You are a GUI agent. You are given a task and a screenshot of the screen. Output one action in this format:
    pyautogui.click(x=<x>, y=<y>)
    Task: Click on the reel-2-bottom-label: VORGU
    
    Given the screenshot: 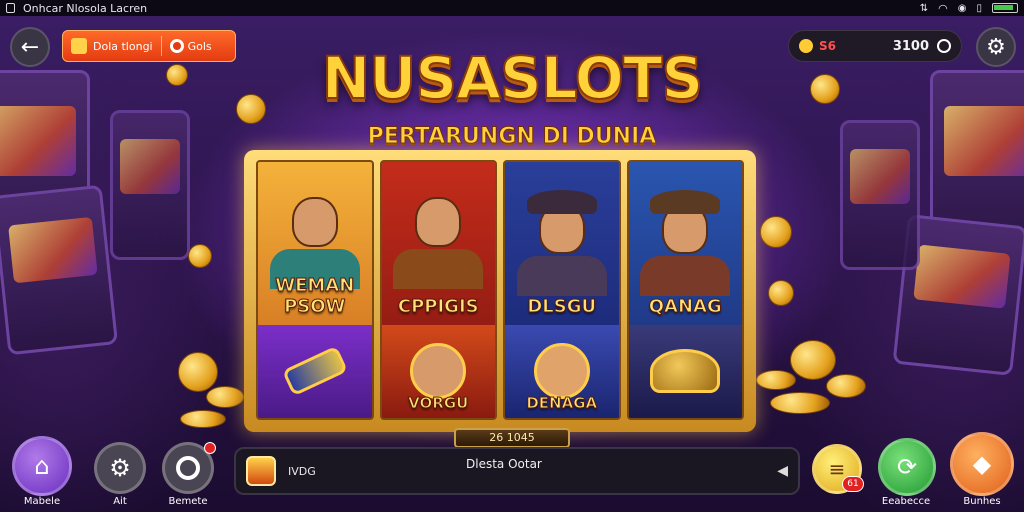 What is the action you would take?
    pyautogui.click(x=438, y=403)
    